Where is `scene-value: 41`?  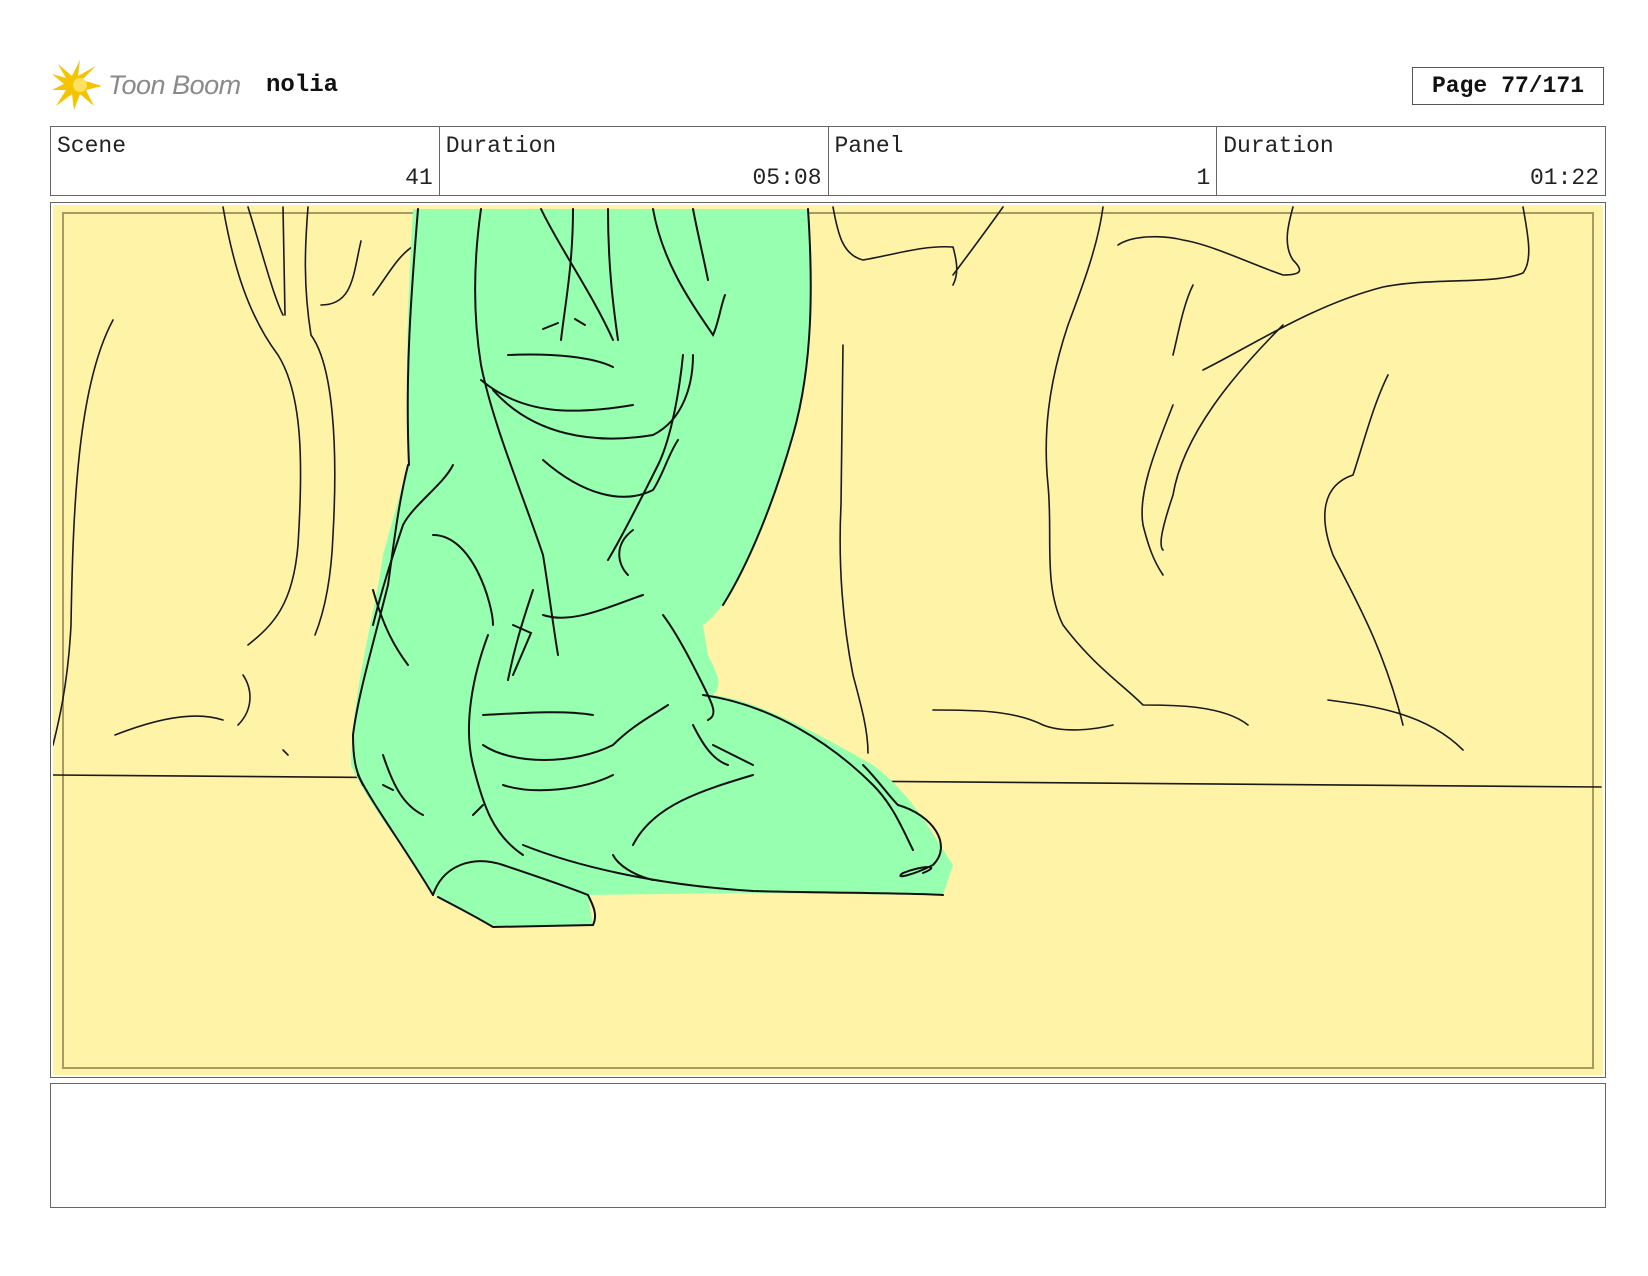 scene-value: 41 is located at coordinates (419, 178).